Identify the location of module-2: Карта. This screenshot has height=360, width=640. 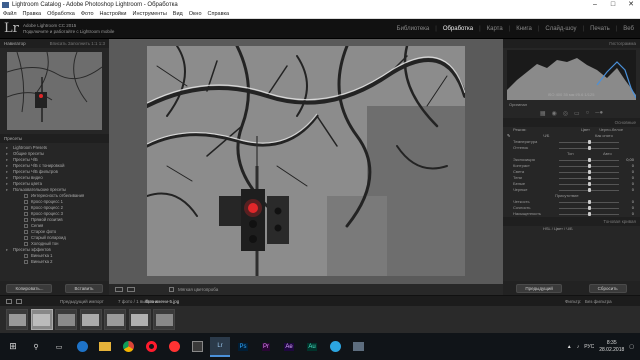
(495, 29).